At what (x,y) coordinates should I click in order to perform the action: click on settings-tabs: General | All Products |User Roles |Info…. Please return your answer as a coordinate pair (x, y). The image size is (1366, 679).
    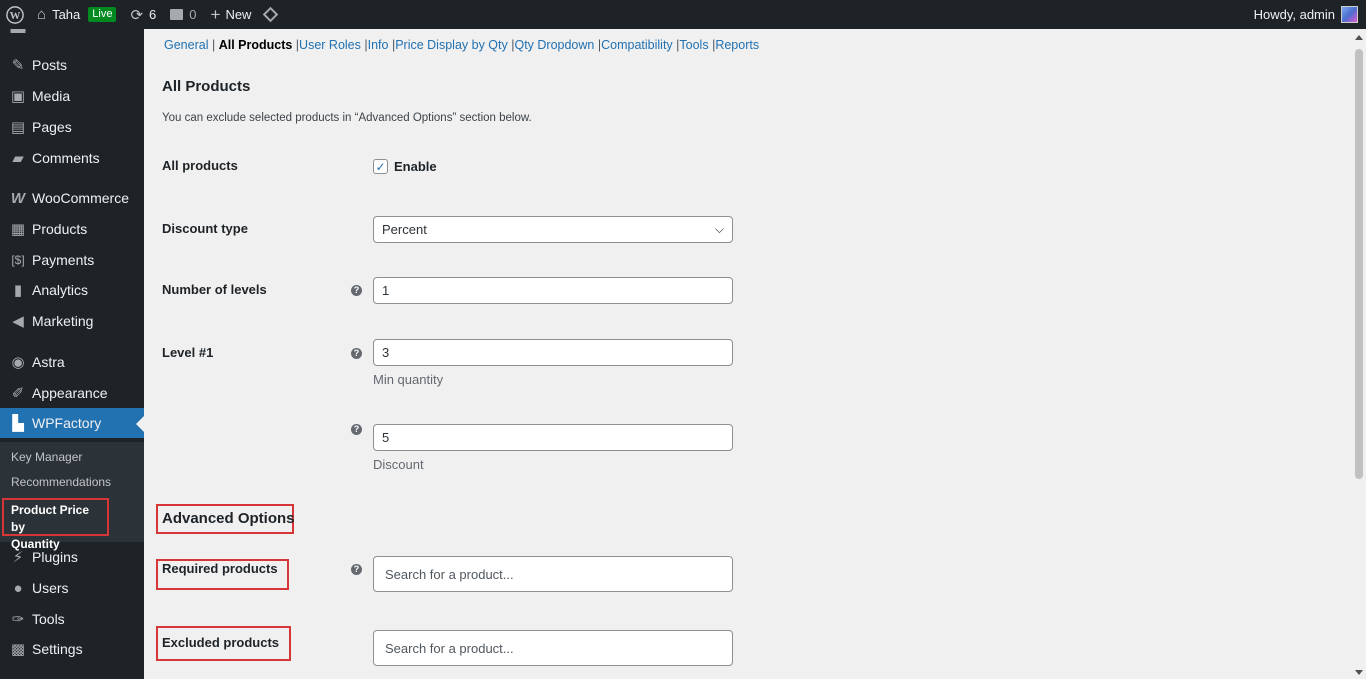
    Looking at the image, I should click on (462, 45).